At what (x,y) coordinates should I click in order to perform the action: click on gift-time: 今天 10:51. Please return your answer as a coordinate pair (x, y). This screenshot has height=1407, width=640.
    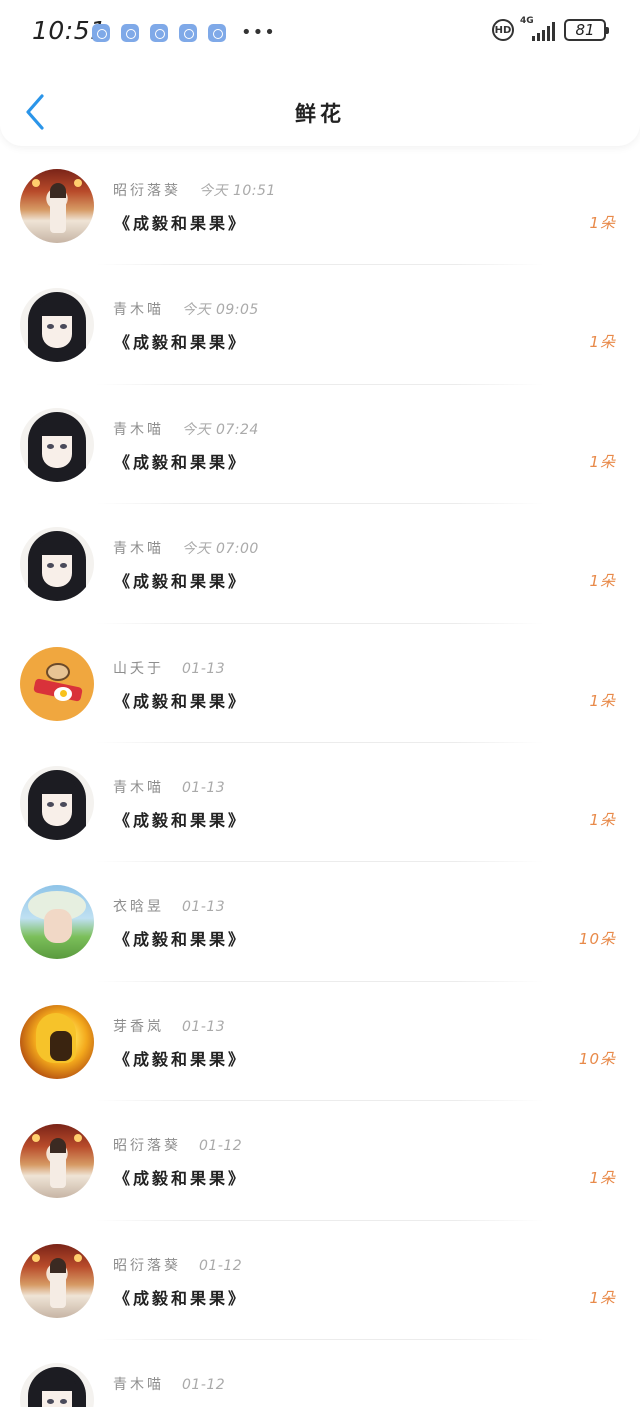
    Looking at the image, I should click on (237, 191).